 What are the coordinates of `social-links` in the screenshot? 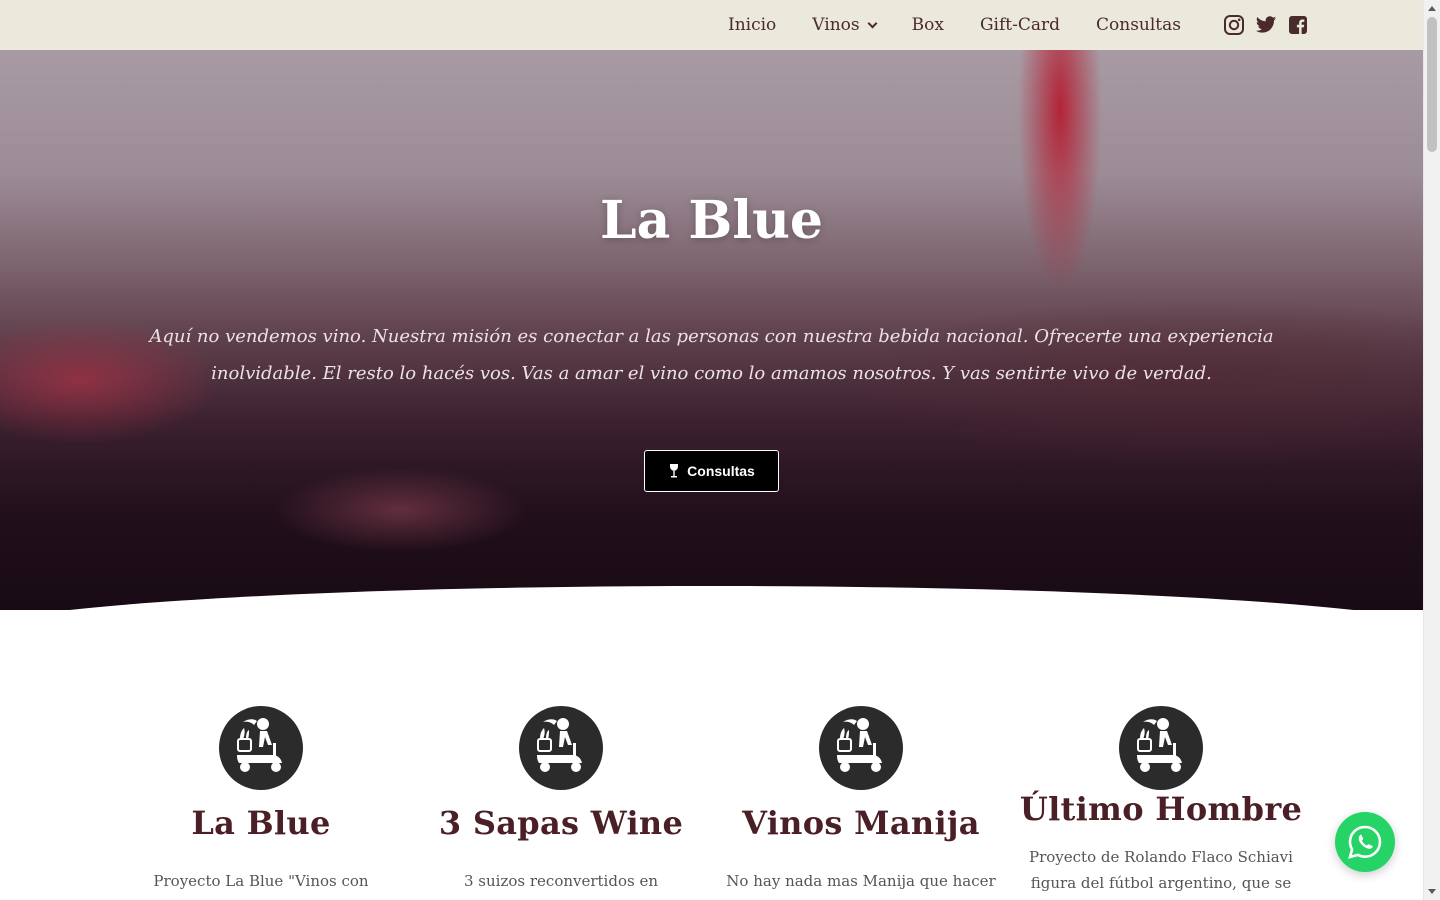 It's located at (1271, 25).